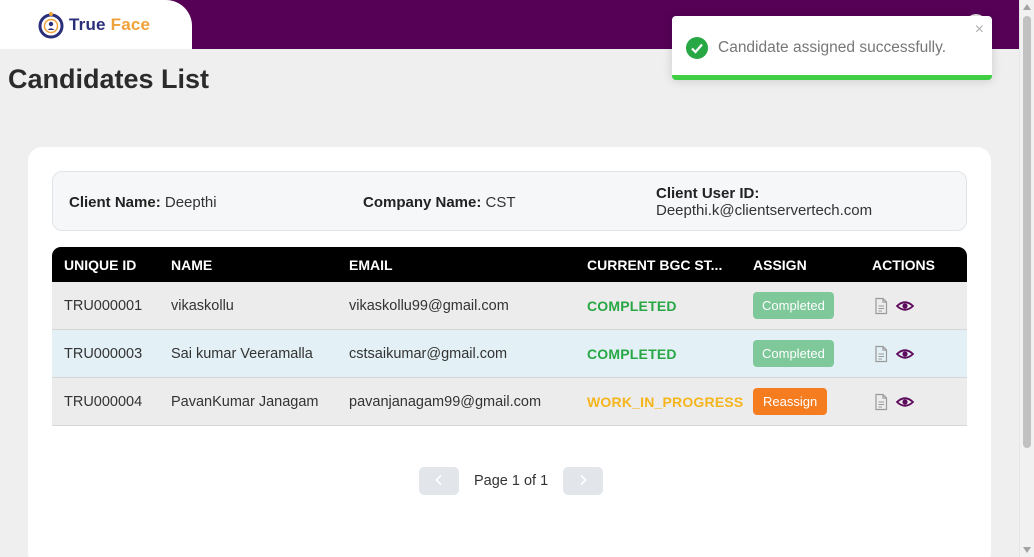 The height and width of the screenshot is (557, 1034). Describe the element at coordinates (111, 265) in the screenshot. I see `column-header-unique-id: UNIQUE ID` at that location.